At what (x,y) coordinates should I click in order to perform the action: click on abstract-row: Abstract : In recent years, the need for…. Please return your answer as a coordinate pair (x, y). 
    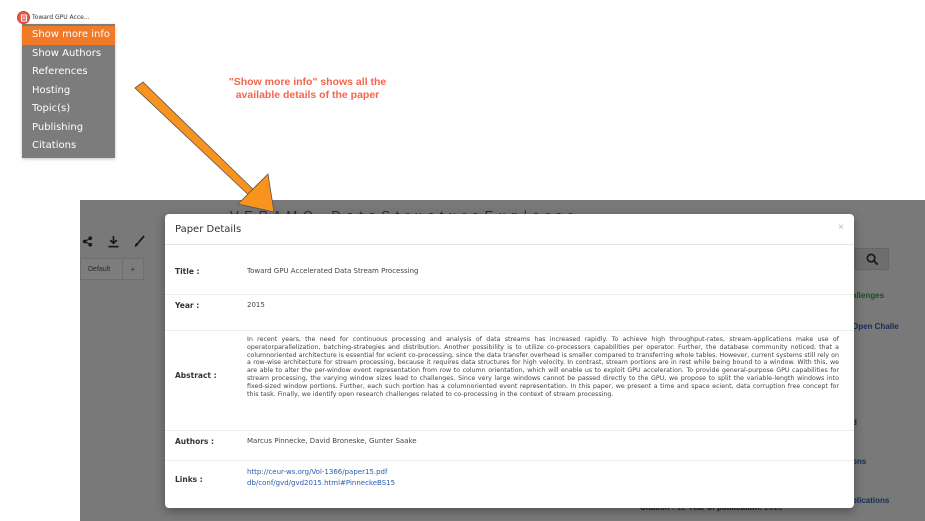
    Looking at the image, I should click on (509, 381).